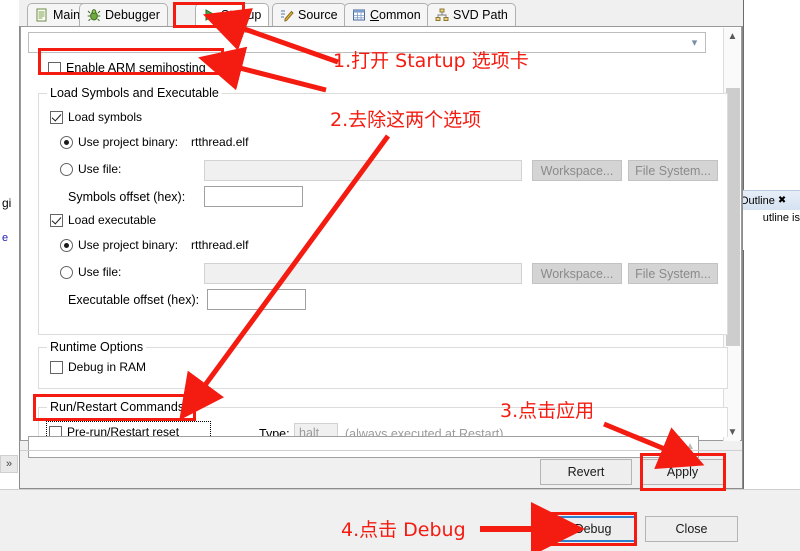 Image resolution: width=800 pixels, height=551 pixels. Describe the element at coordinates (5, 238) in the screenshot. I see `ide-left-fragment-text-2: e` at that location.